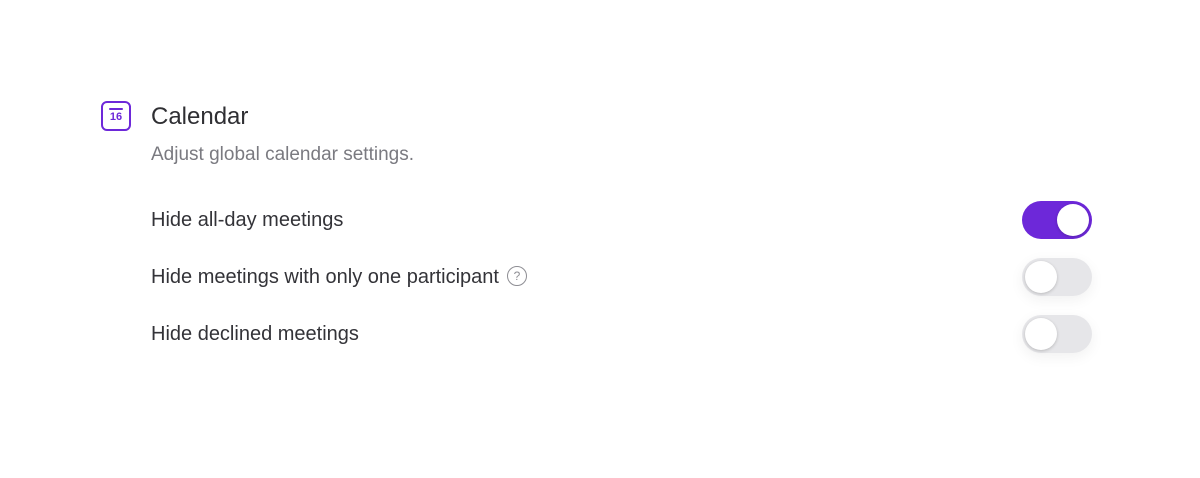  I want to click on section-subtitle: Adjust global calendar settings., so click(282, 154).